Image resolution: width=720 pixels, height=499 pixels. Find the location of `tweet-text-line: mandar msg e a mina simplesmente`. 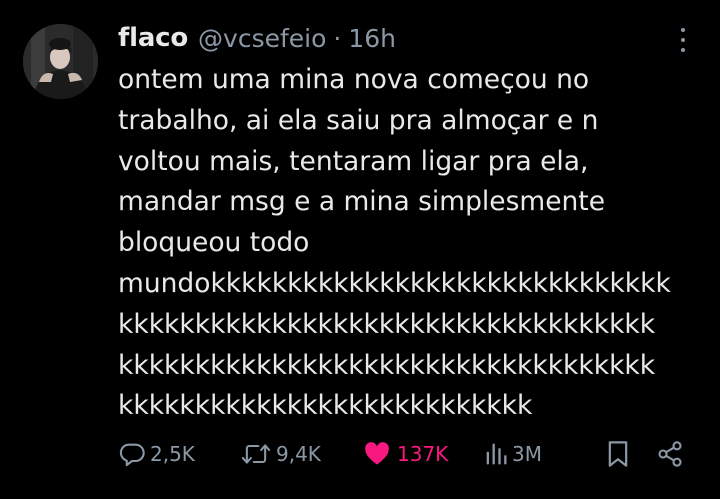

tweet-text-line: mandar msg e a mina simplesmente is located at coordinates (362, 202).